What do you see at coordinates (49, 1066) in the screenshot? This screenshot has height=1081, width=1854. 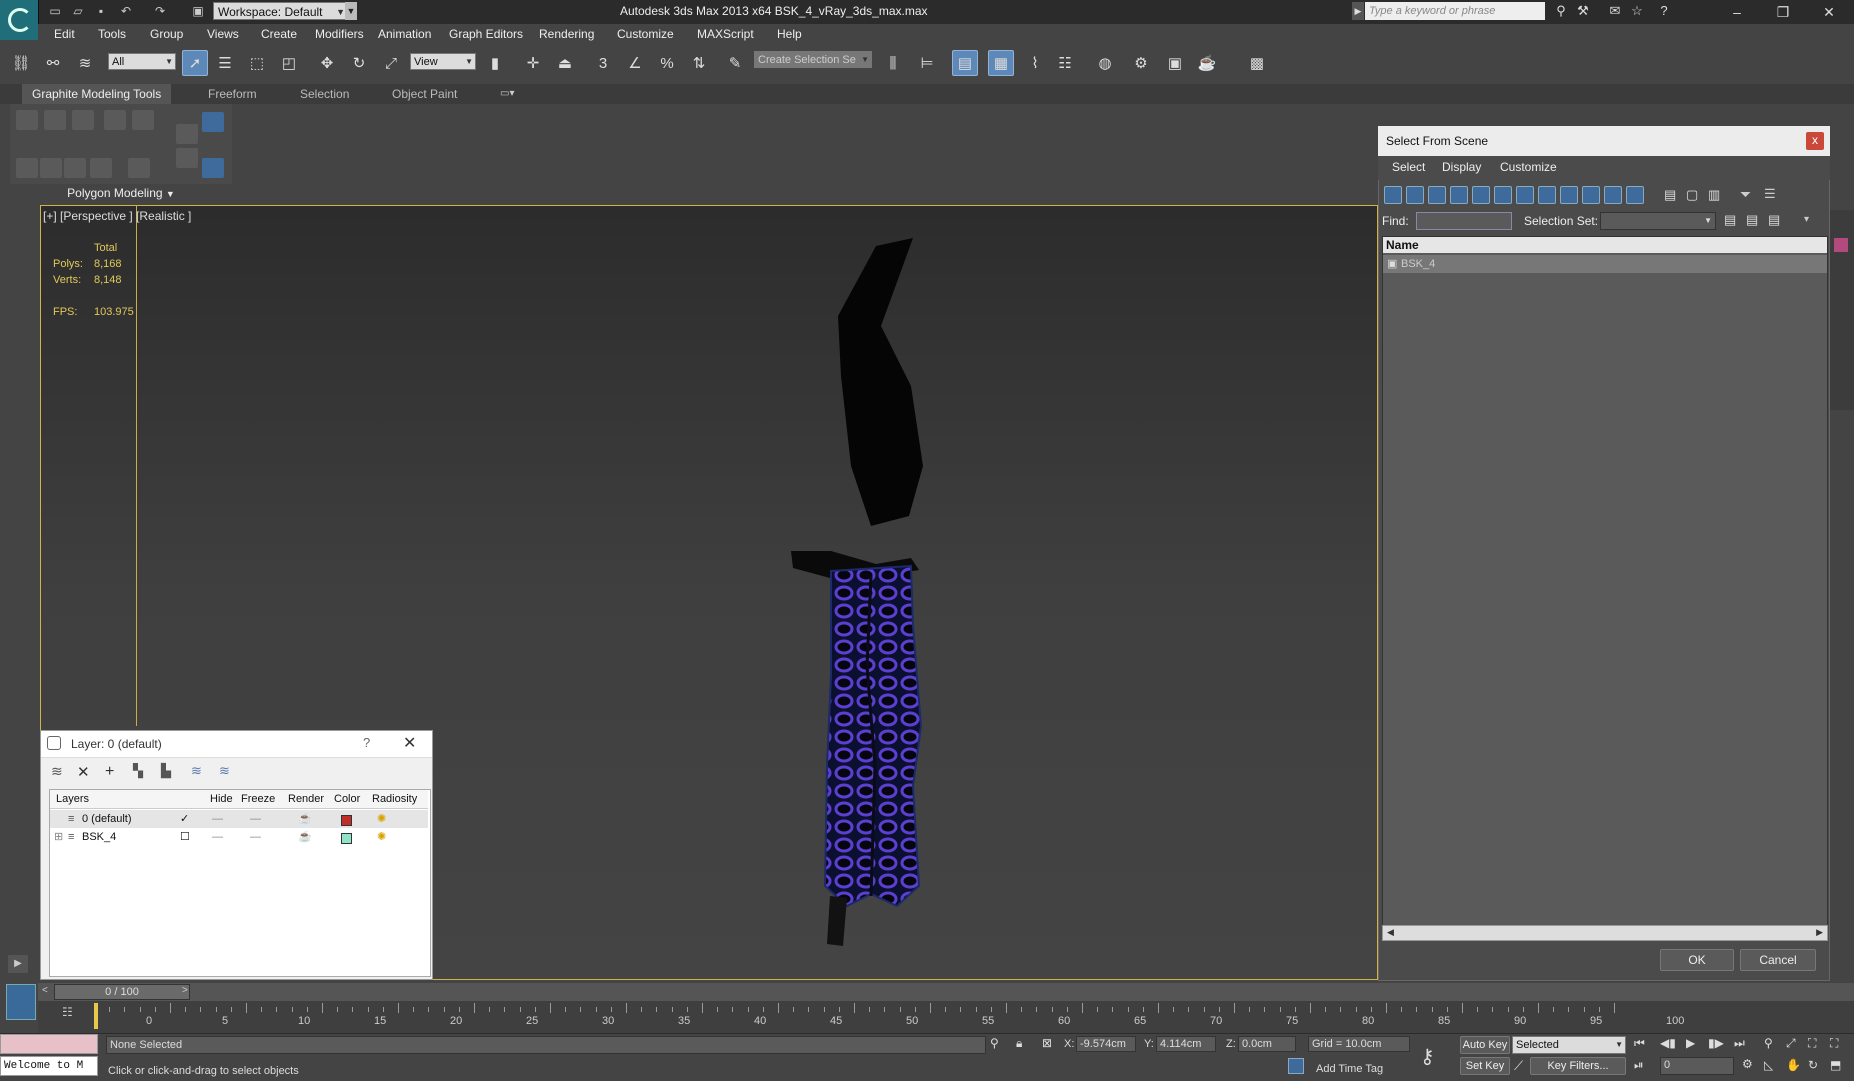 I see `maxscript-listener: Welcome to M` at bounding box center [49, 1066].